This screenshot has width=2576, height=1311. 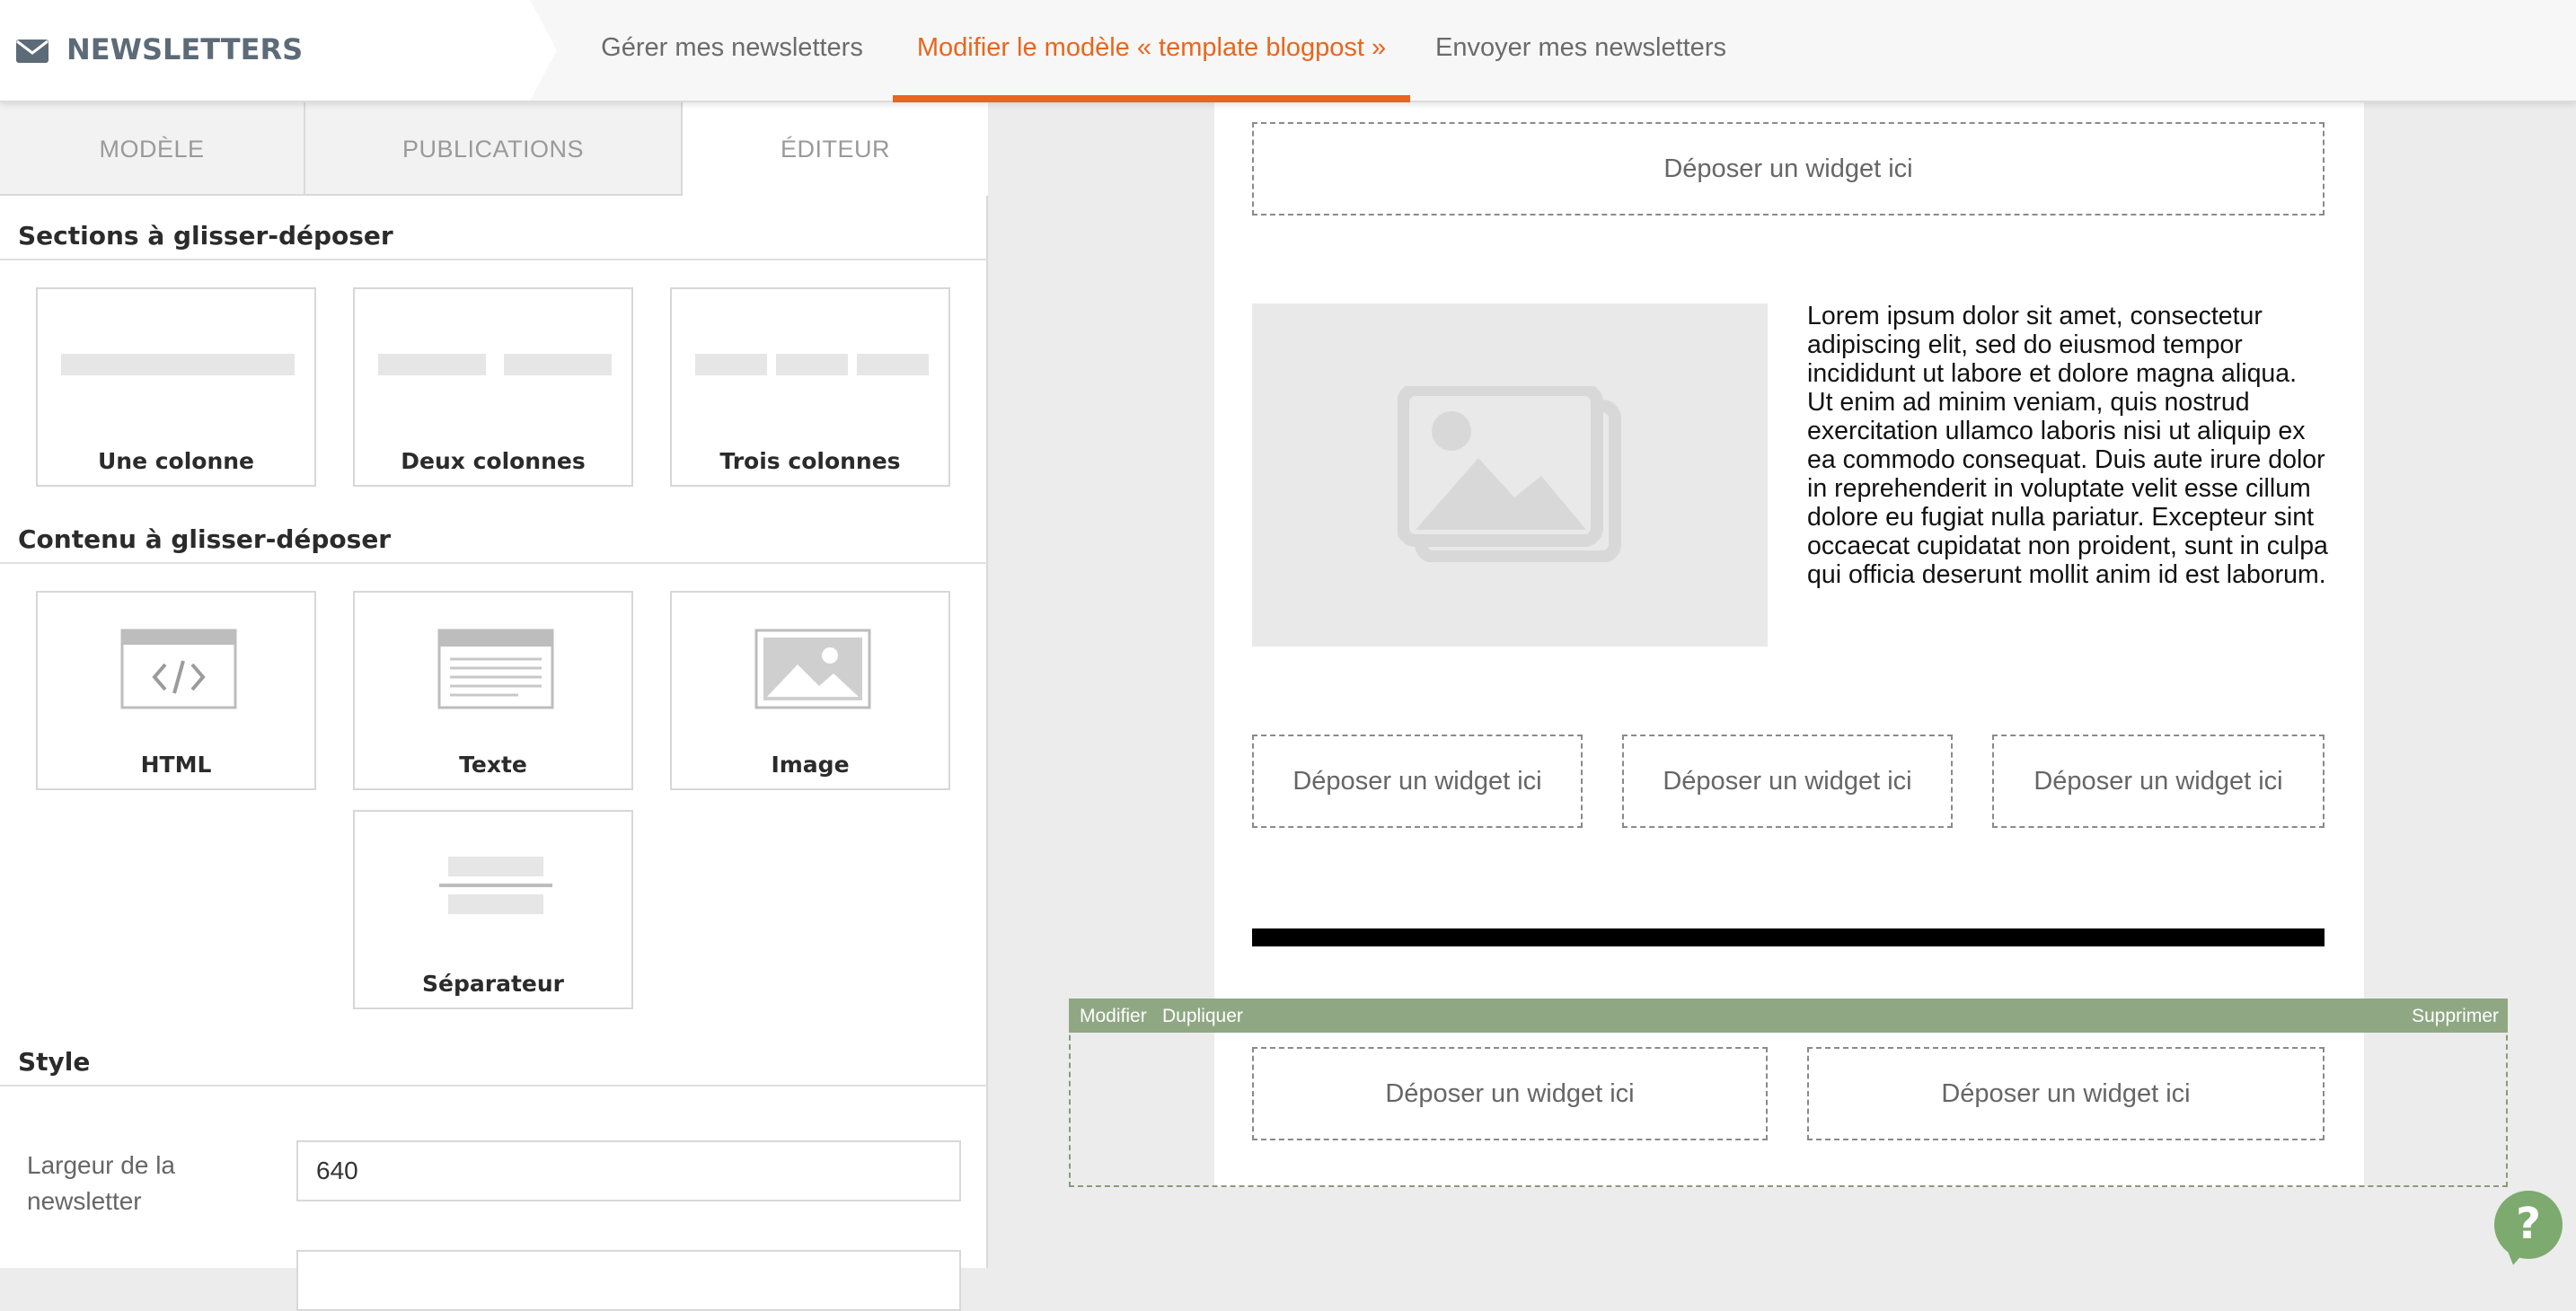 What do you see at coordinates (205, 539) in the screenshot?
I see `content-heading: Contenu à glisser-déposer` at bounding box center [205, 539].